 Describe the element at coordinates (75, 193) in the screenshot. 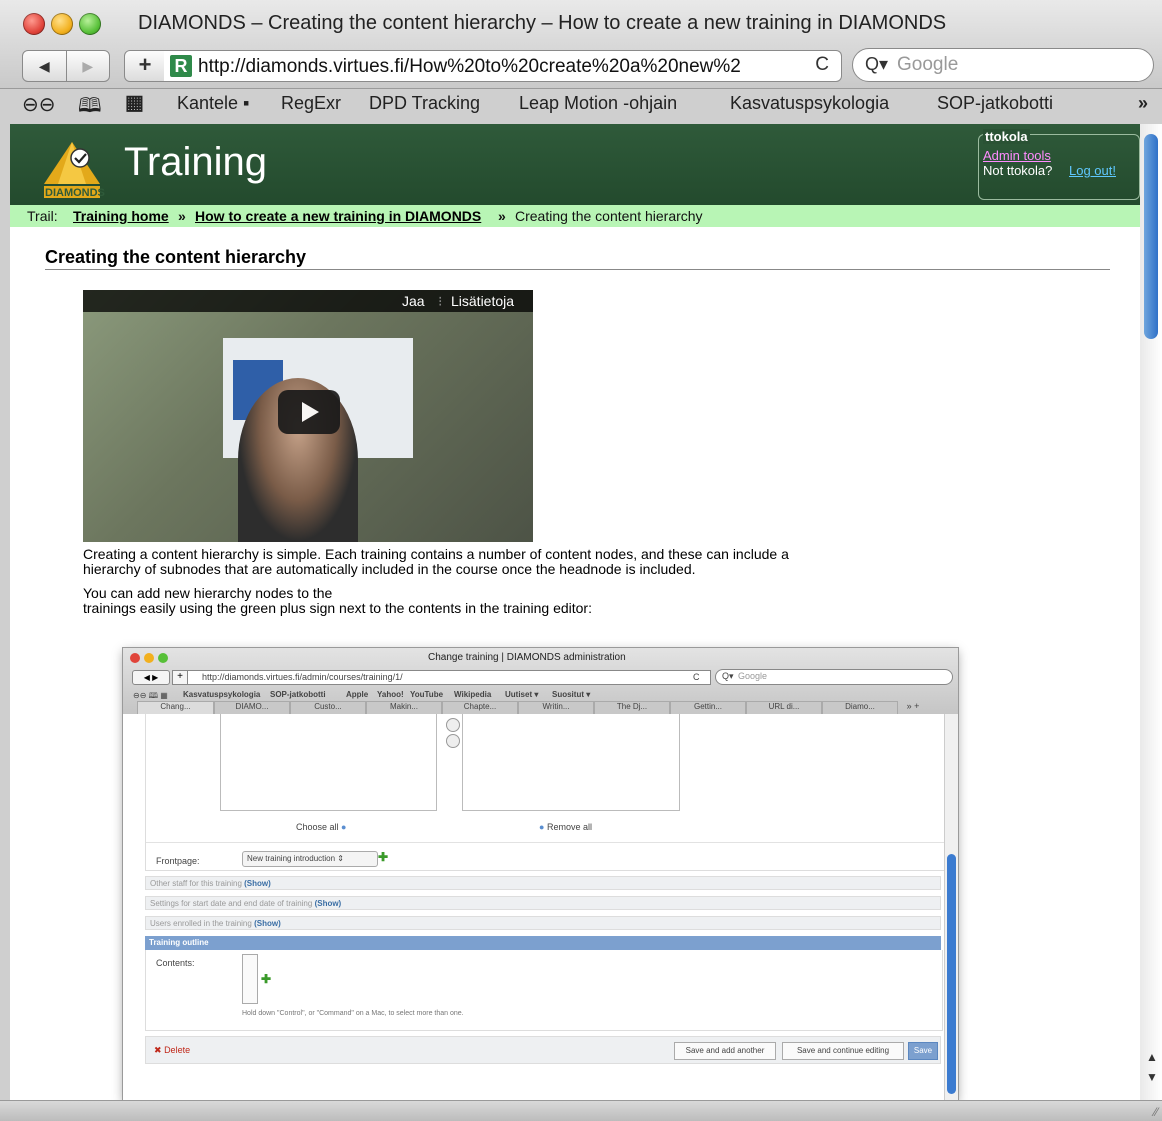

I see `logo-text: DIAMONDS` at that location.